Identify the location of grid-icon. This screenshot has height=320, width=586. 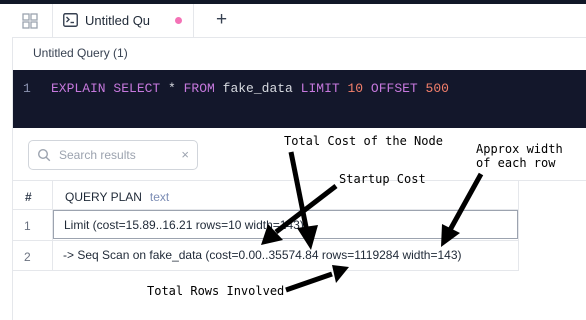
(30, 21).